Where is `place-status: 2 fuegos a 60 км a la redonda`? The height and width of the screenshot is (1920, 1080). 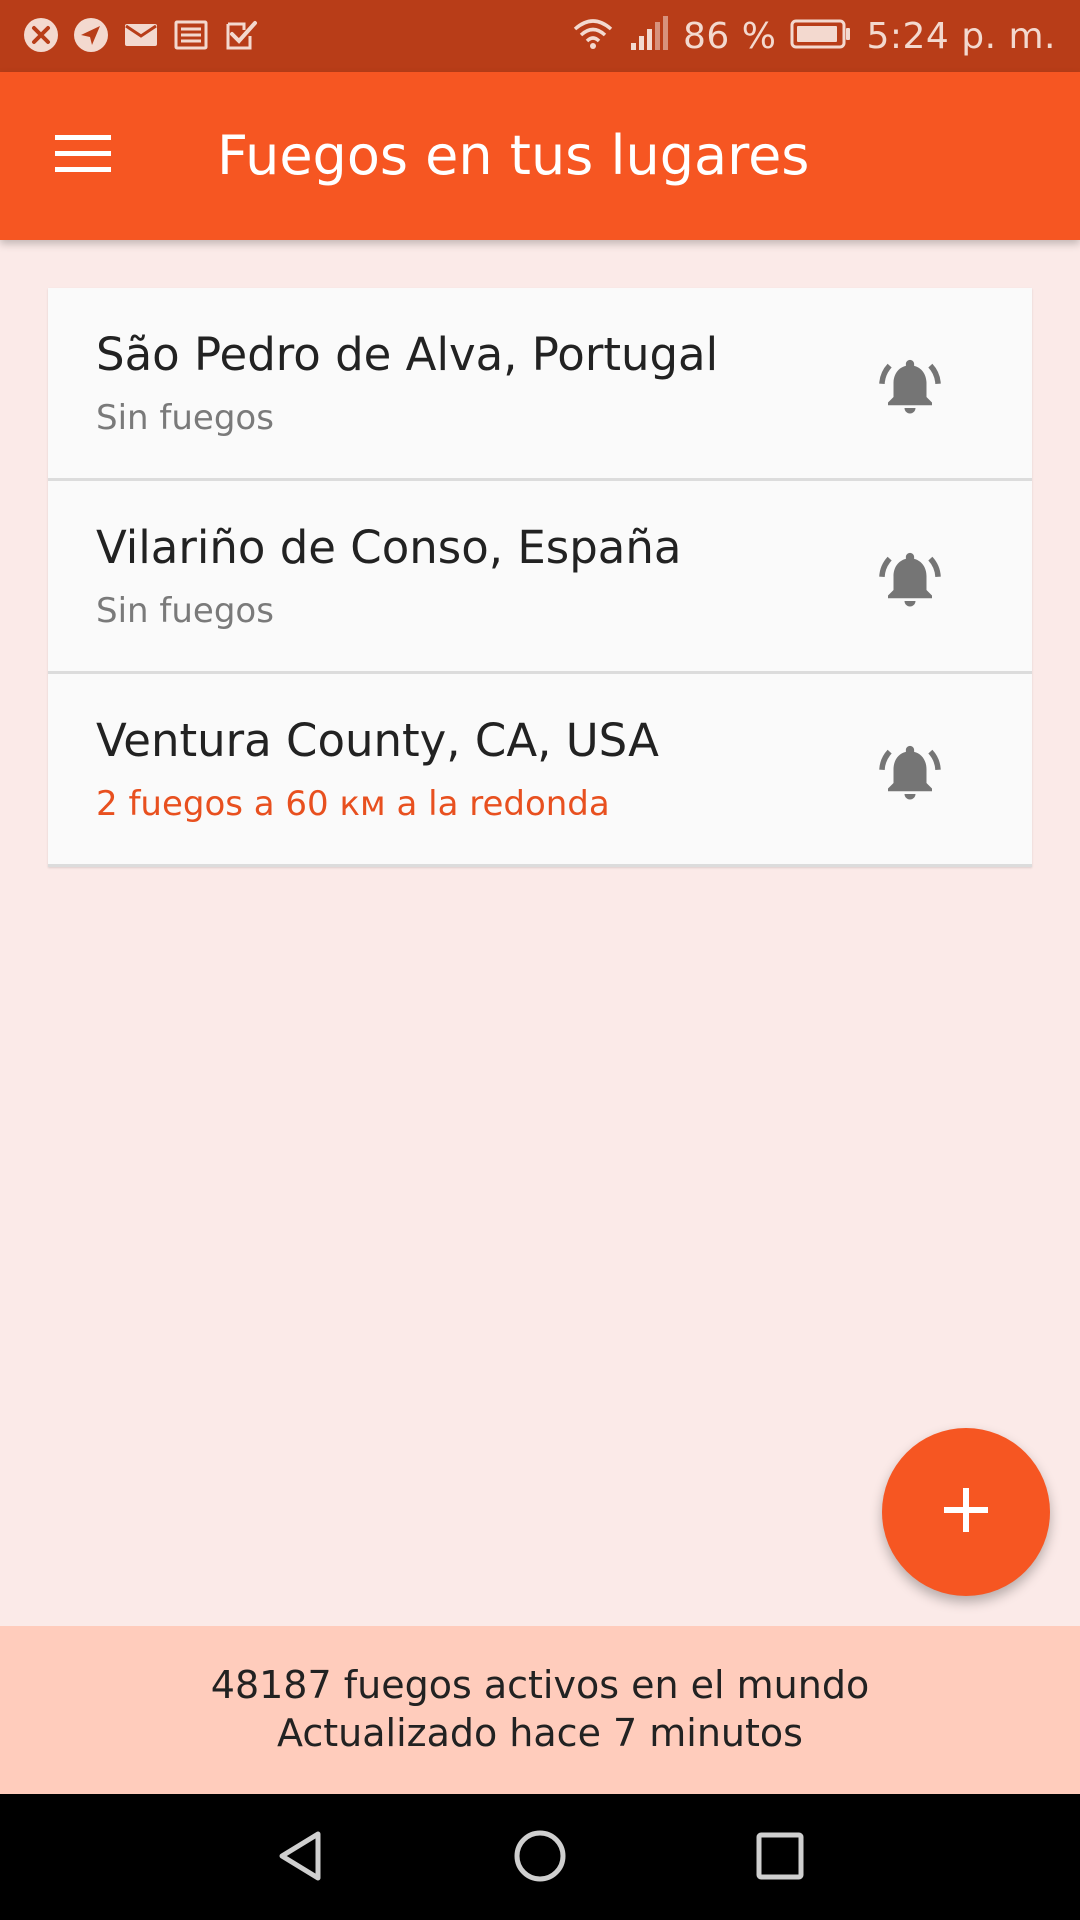
place-status: 2 fuegos a 60 км a la redonda is located at coordinates (353, 804).